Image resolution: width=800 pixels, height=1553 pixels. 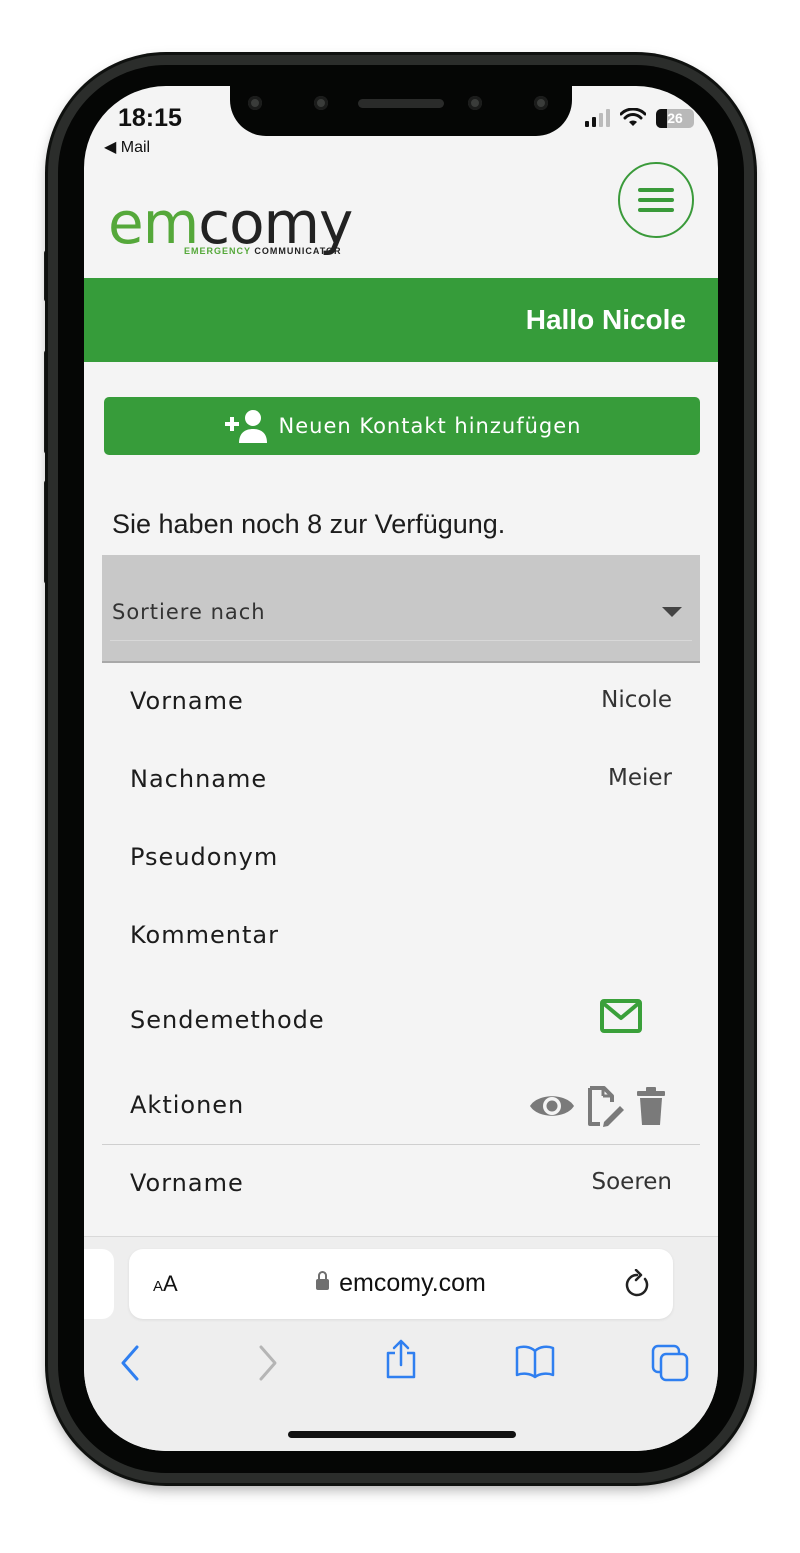 What do you see at coordinates (127, 147) in the screenshot?
I see `back-to-mail-link: ◀ Mail` at bounding box center [127, 147].